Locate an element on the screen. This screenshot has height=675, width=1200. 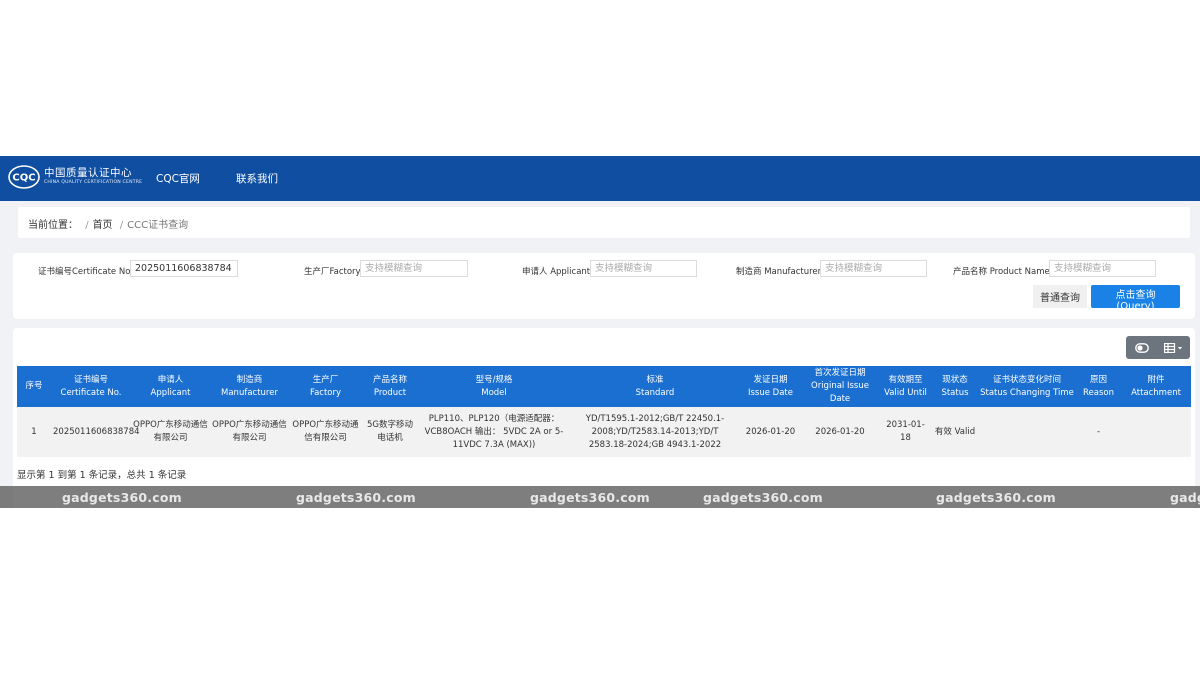
cell-attachment is located at coordinates (1156, 432).